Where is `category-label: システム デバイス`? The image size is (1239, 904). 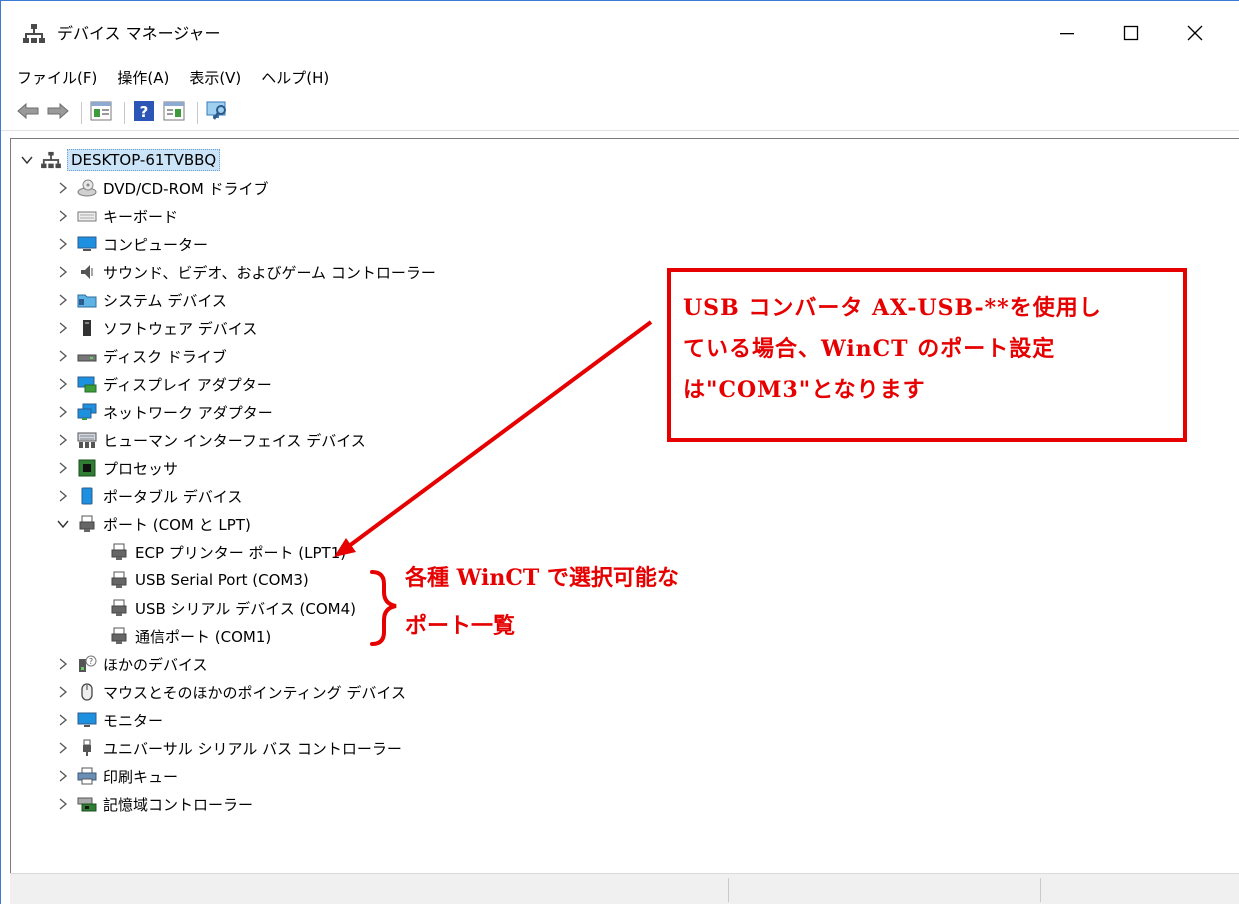 category-label: システム デバイス is located at coordinates (165, 300).